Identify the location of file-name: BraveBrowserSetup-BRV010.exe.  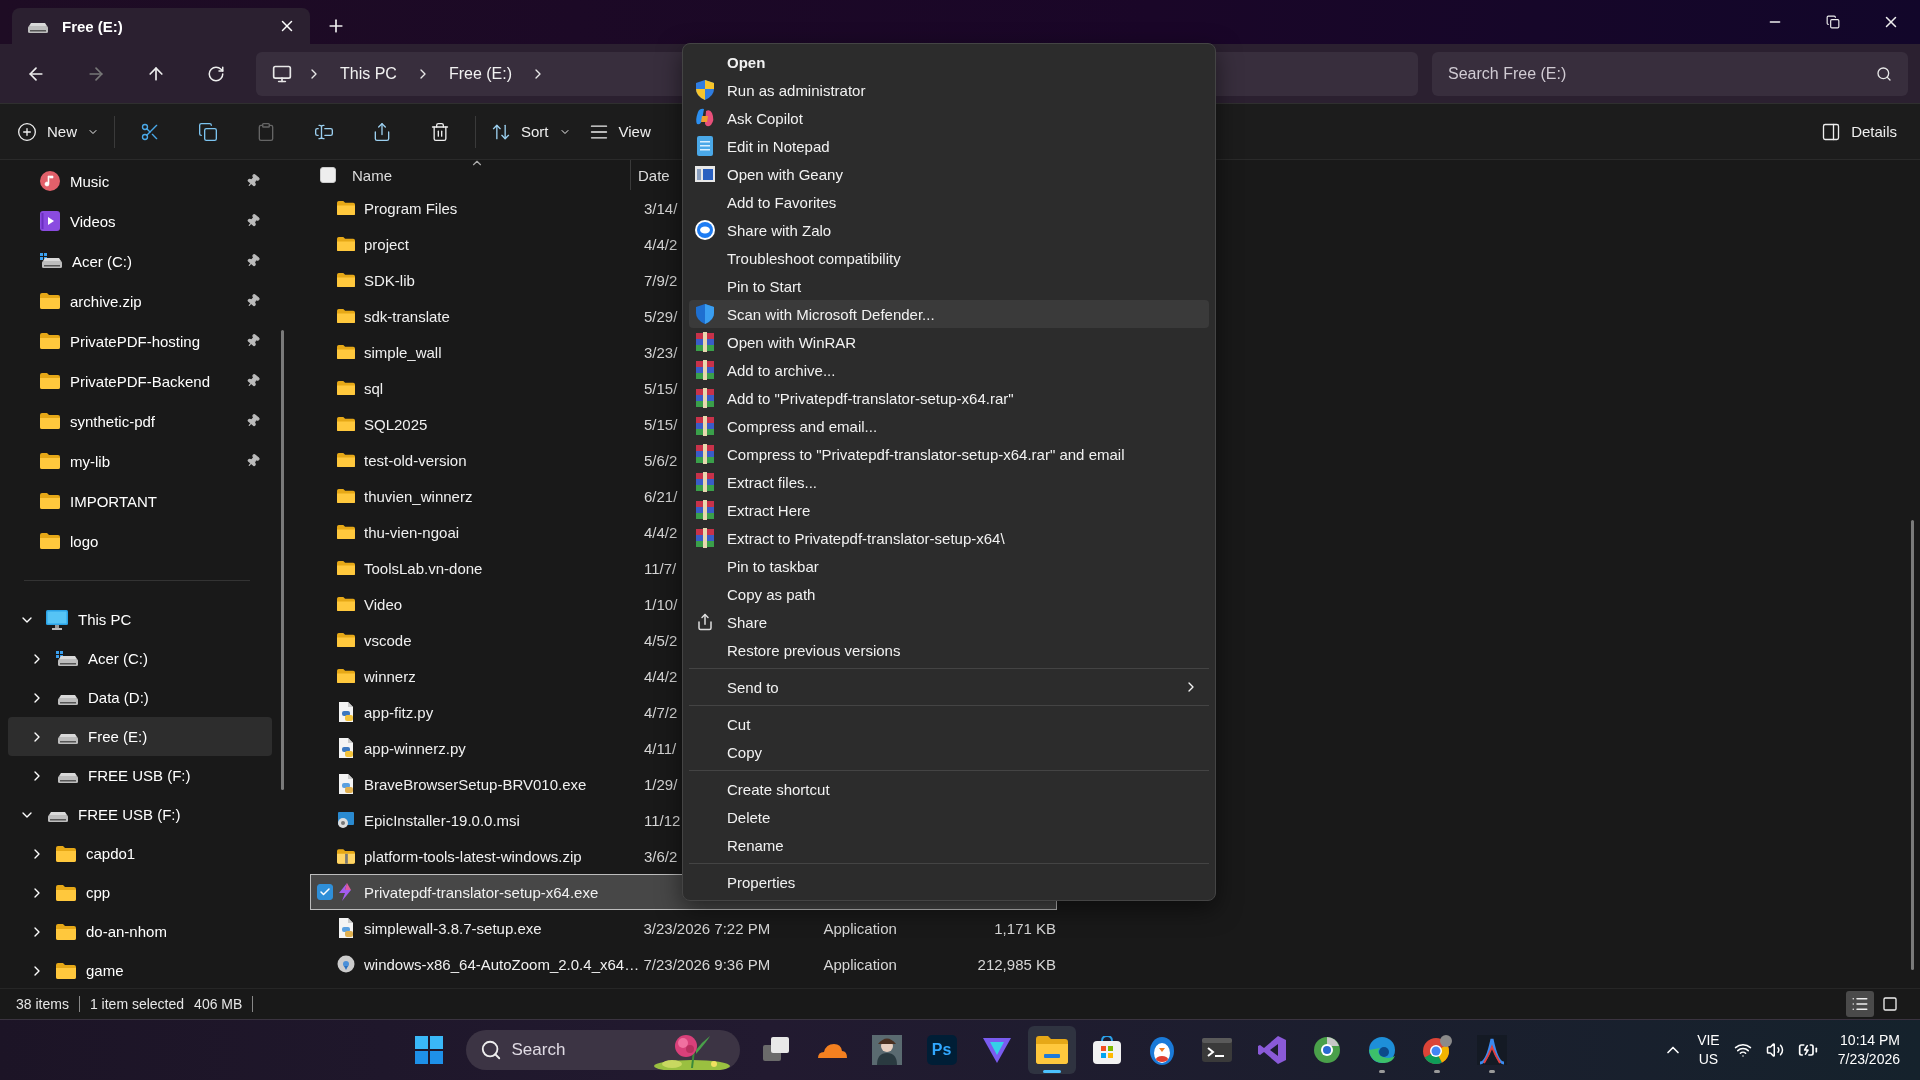
(476, 784).